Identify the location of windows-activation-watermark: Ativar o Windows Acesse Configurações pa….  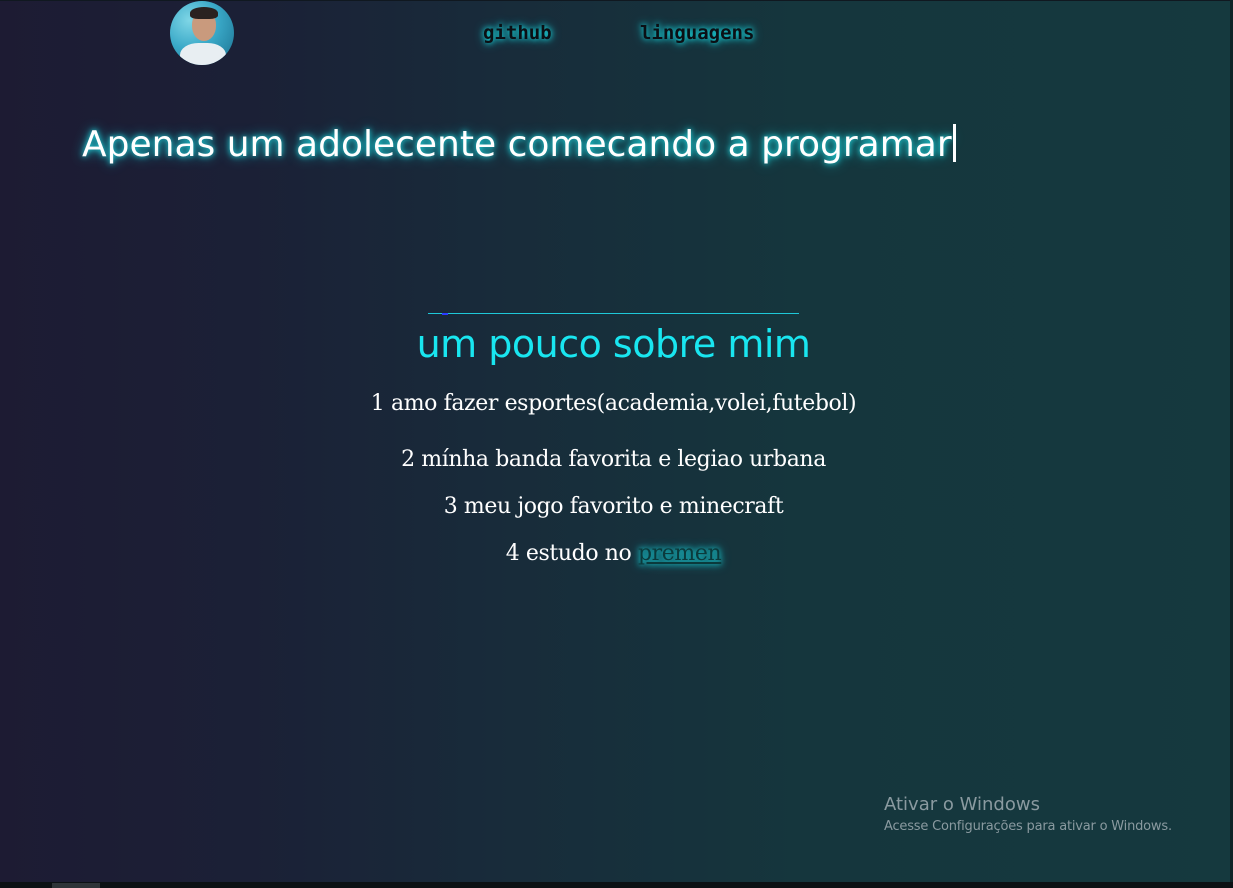
(1028, 816).